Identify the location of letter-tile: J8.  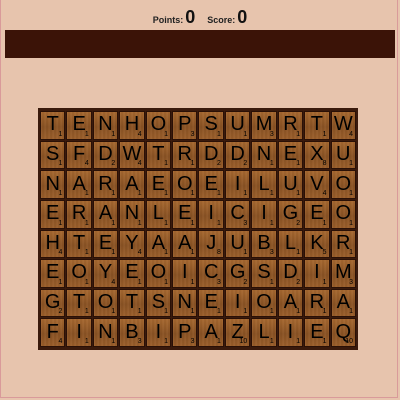
(211, 244).